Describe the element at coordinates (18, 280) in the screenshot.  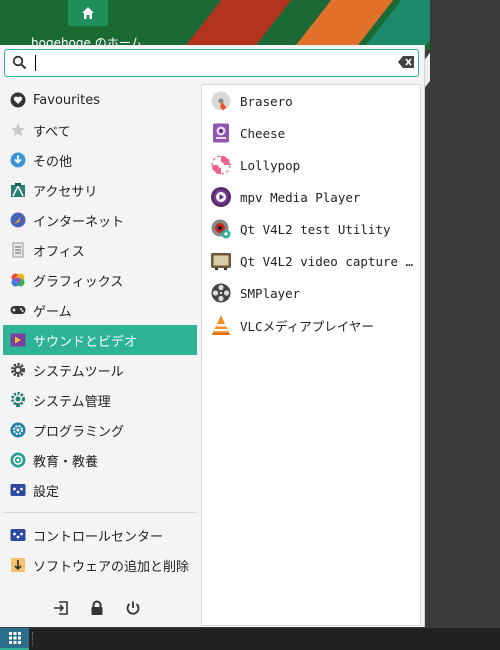
I see `graphics-icon` at that location.